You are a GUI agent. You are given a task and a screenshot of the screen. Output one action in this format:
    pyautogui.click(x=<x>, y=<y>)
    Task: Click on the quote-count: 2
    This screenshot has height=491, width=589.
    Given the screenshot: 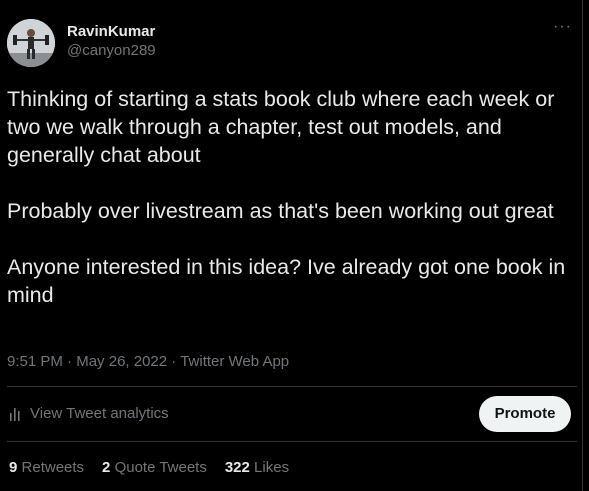 What is the action you would take?
    pyautogui.click(x=106, y=467)
    